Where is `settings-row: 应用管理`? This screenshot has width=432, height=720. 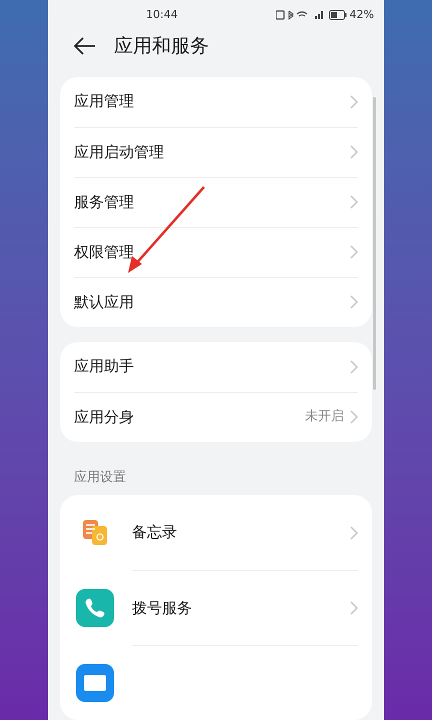 settings-row: 应用管理 is located at coordinates (216, 101).